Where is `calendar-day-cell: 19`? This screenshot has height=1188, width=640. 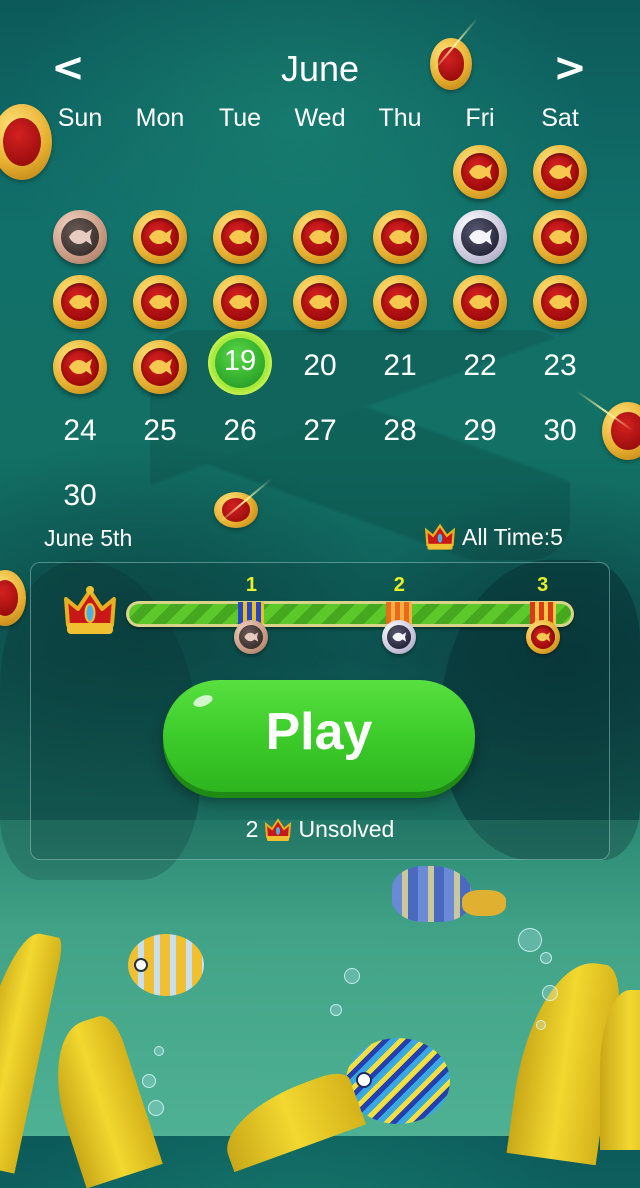 calendar-day-cell: 19 is located at coordinates (240, 365).